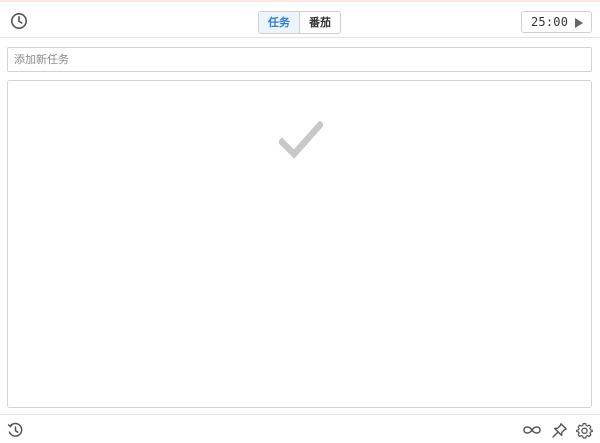  Describe the element at coordinates (550, 22) in the screenshot. I see `timer-value: 25:00` at that location.